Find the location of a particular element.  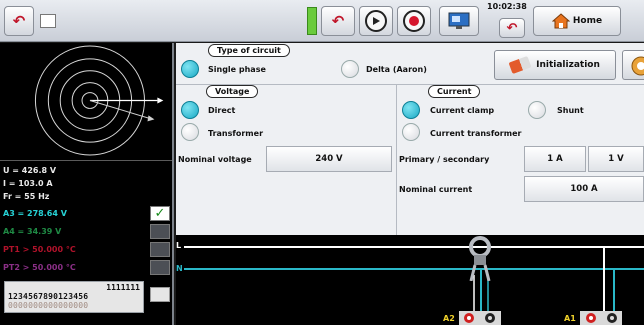

column-divider is located at coordinates (396, 160).